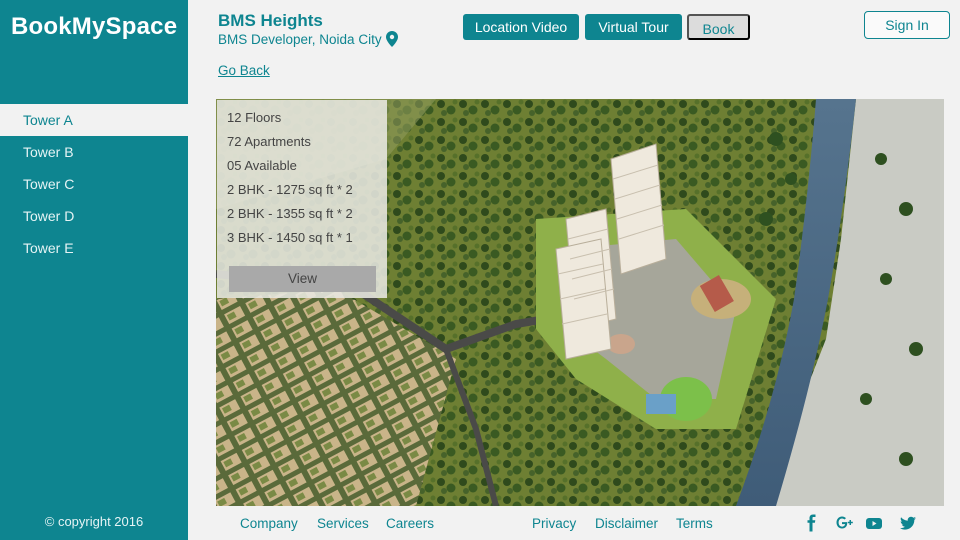 This screenshot has height=540, width=960. Describe the element at coordinates (302, 279) in the screenshot. I see `view-button: View` at that location.